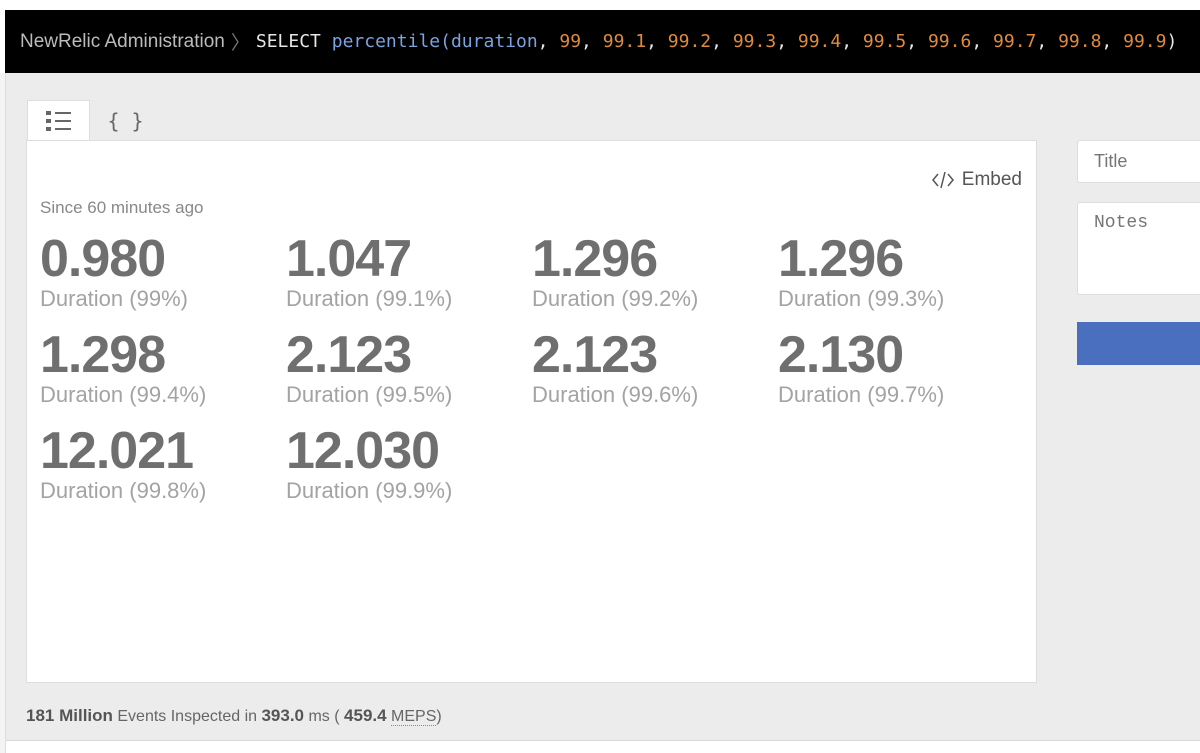 This screenshot has width=1200, height=753. I want to click on metric-item: 2.123 Duration (99.6%), so click(655, 374).